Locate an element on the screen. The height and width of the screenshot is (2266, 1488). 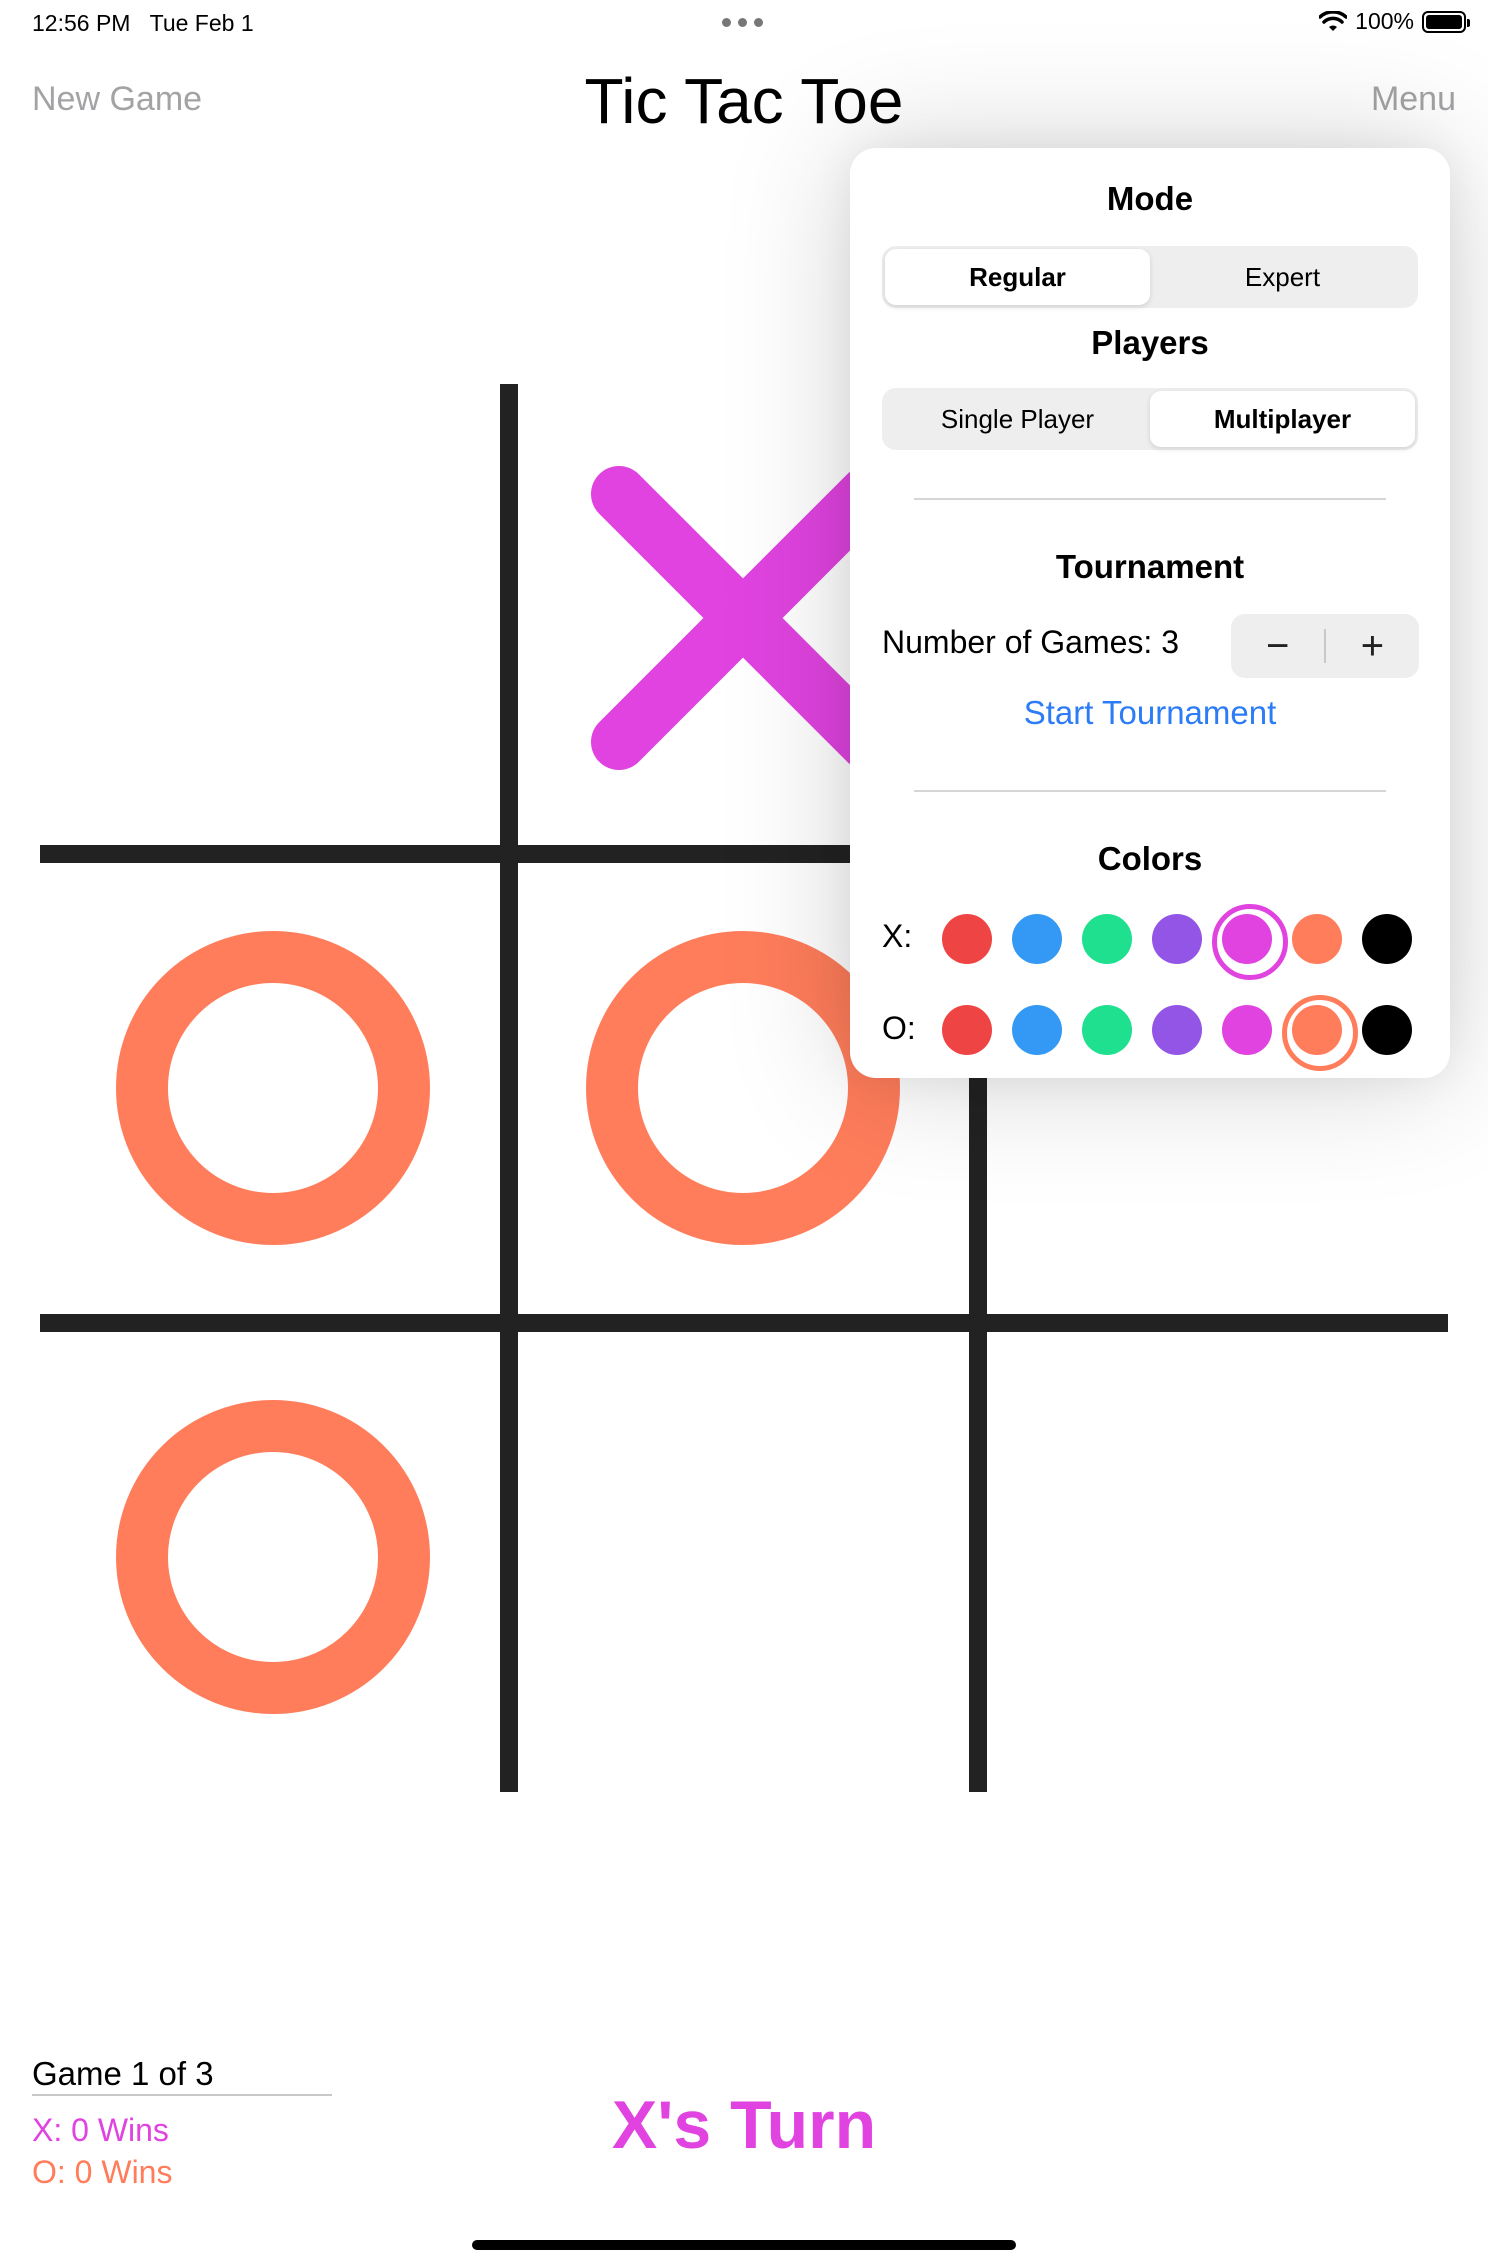
mode-option-expert: Expert is located at coordinates (1282, 277).